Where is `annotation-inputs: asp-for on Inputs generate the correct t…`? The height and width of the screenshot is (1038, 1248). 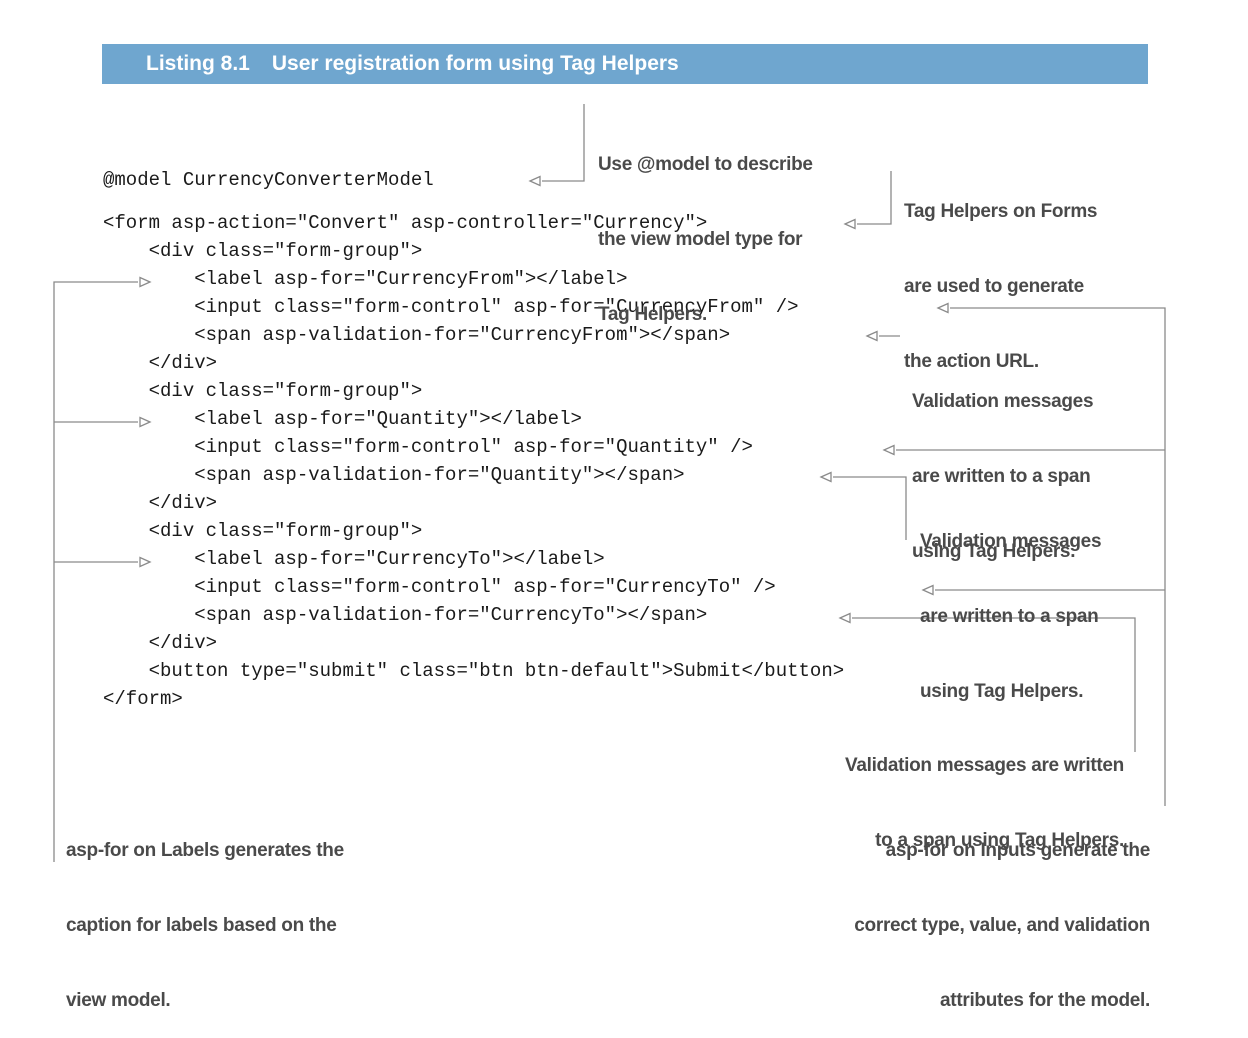 annotation-inputs: asp-for on Inputs generate the correct t… is located at coordinates (1002, 925).